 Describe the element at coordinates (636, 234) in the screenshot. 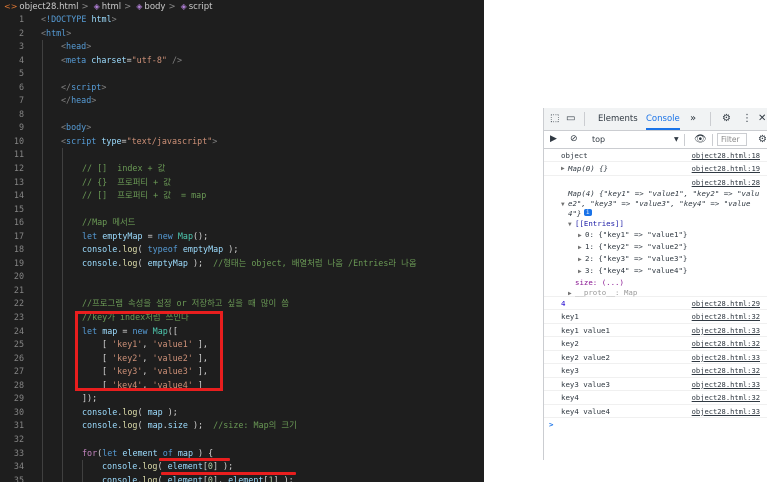

I see `entry-item: 0: {"key1" => "value1"}` at that location.